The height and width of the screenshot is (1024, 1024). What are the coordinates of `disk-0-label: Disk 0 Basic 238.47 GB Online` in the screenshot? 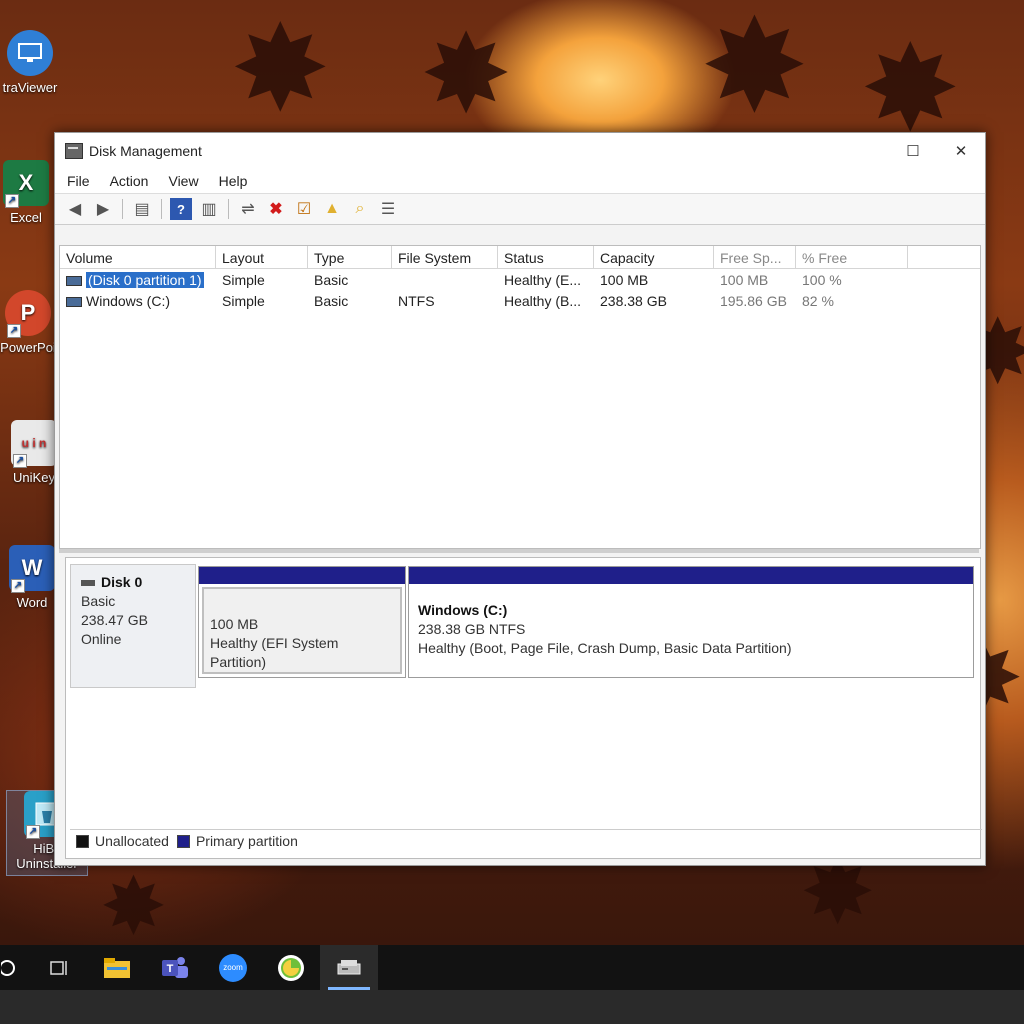 It's located at (133, 626).